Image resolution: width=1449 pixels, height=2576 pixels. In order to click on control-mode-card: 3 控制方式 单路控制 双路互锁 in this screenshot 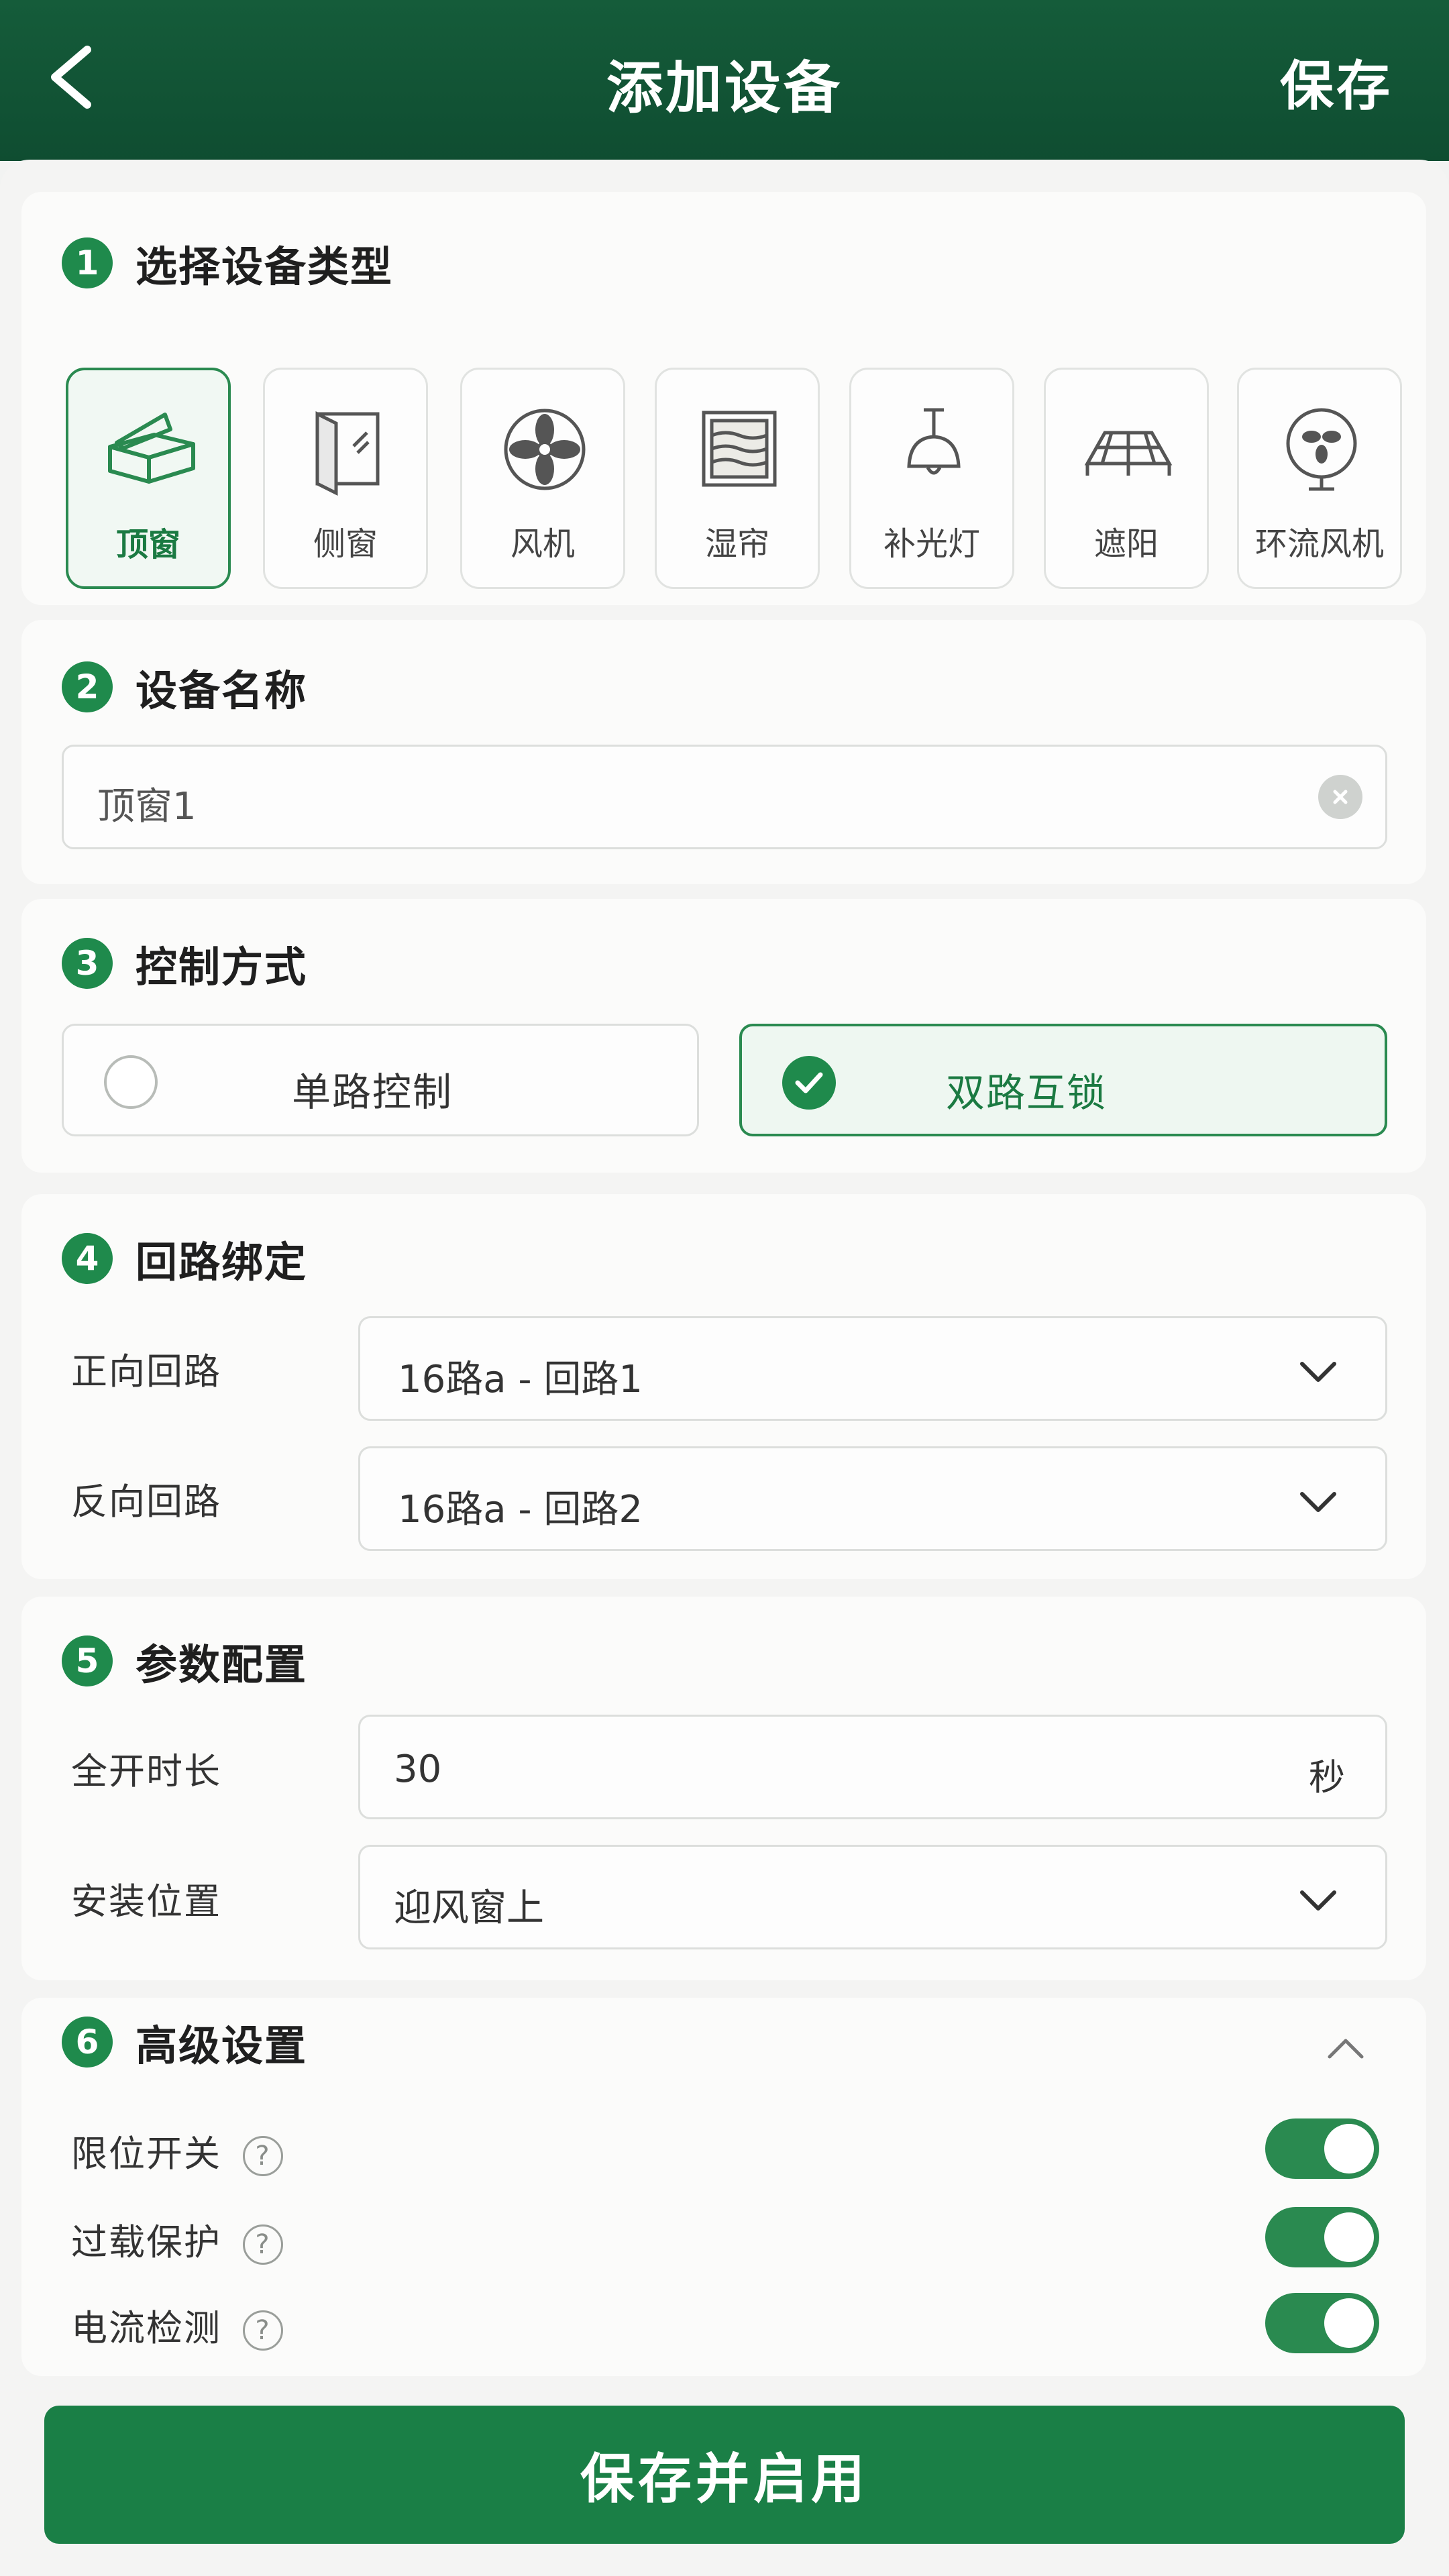, I will do `click(723, 1036)`.